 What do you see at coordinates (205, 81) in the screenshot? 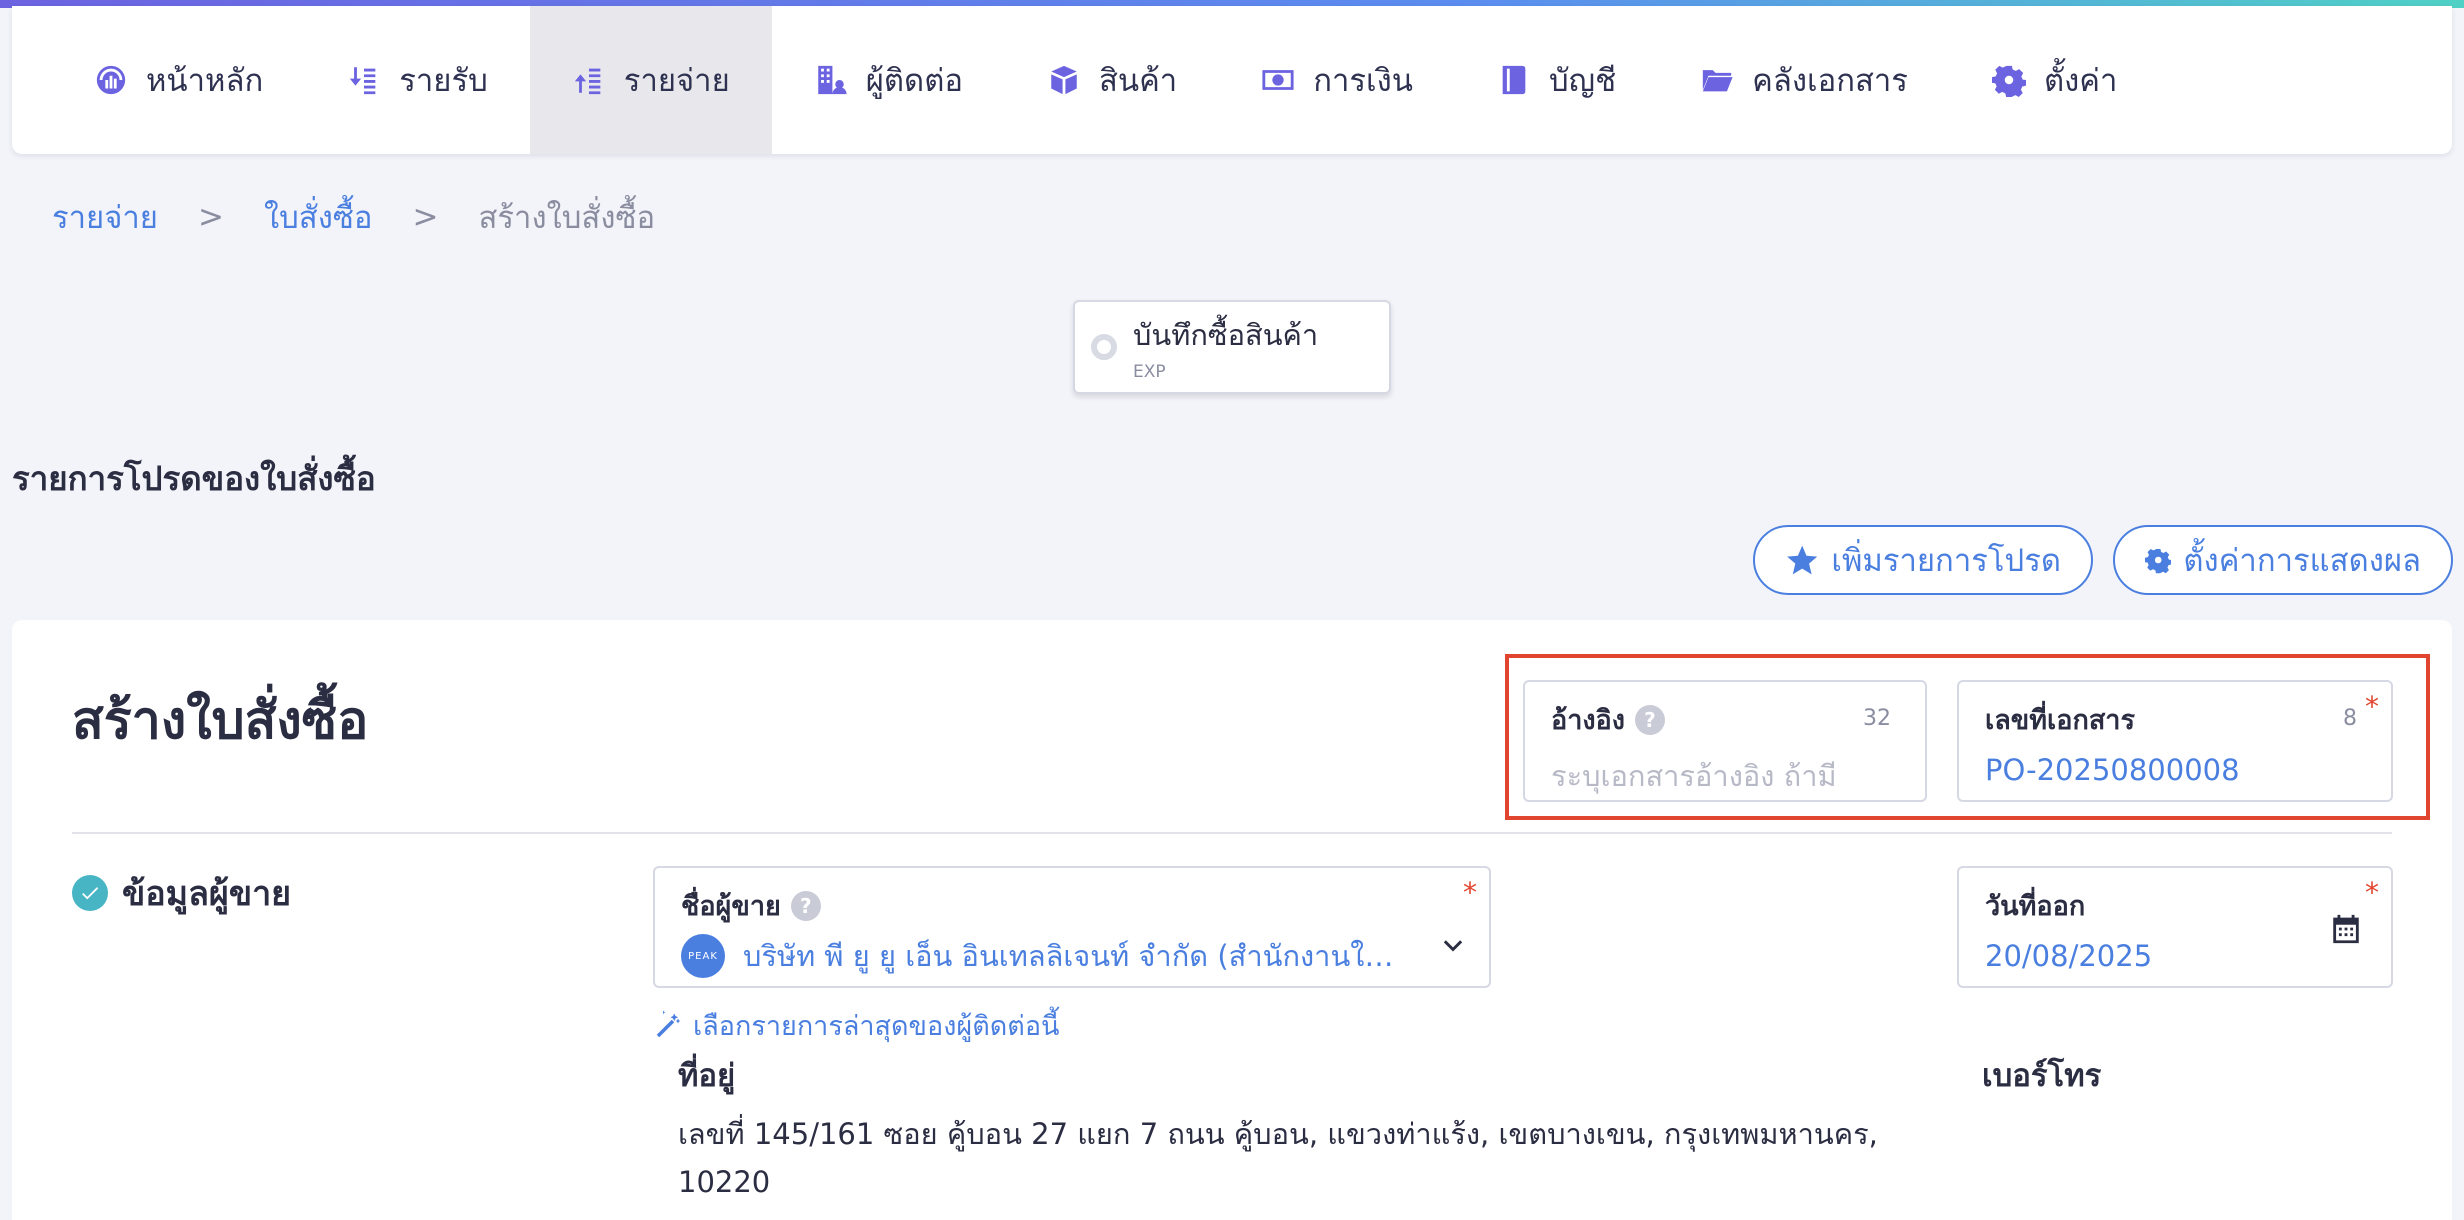
I see `nav-label: หน้าหลัก` at bounding box center [205, 81].